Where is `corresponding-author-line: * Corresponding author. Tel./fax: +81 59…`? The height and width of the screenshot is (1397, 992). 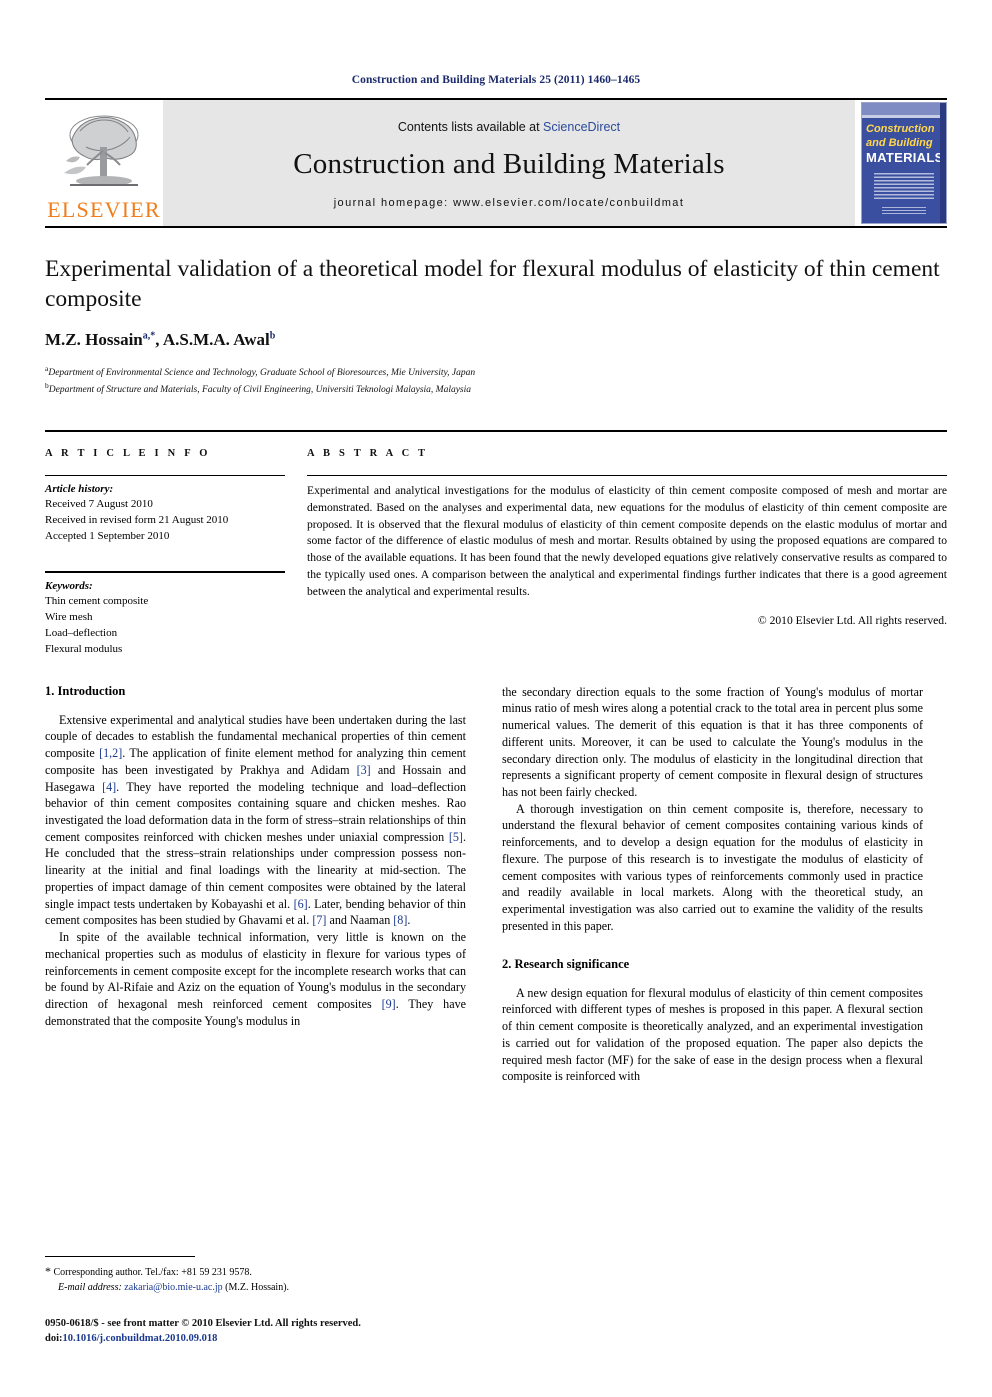 corresponding-author-line: * Corresponding author. Tel./fax: +81 59… is located at coordinates (255, 1272).